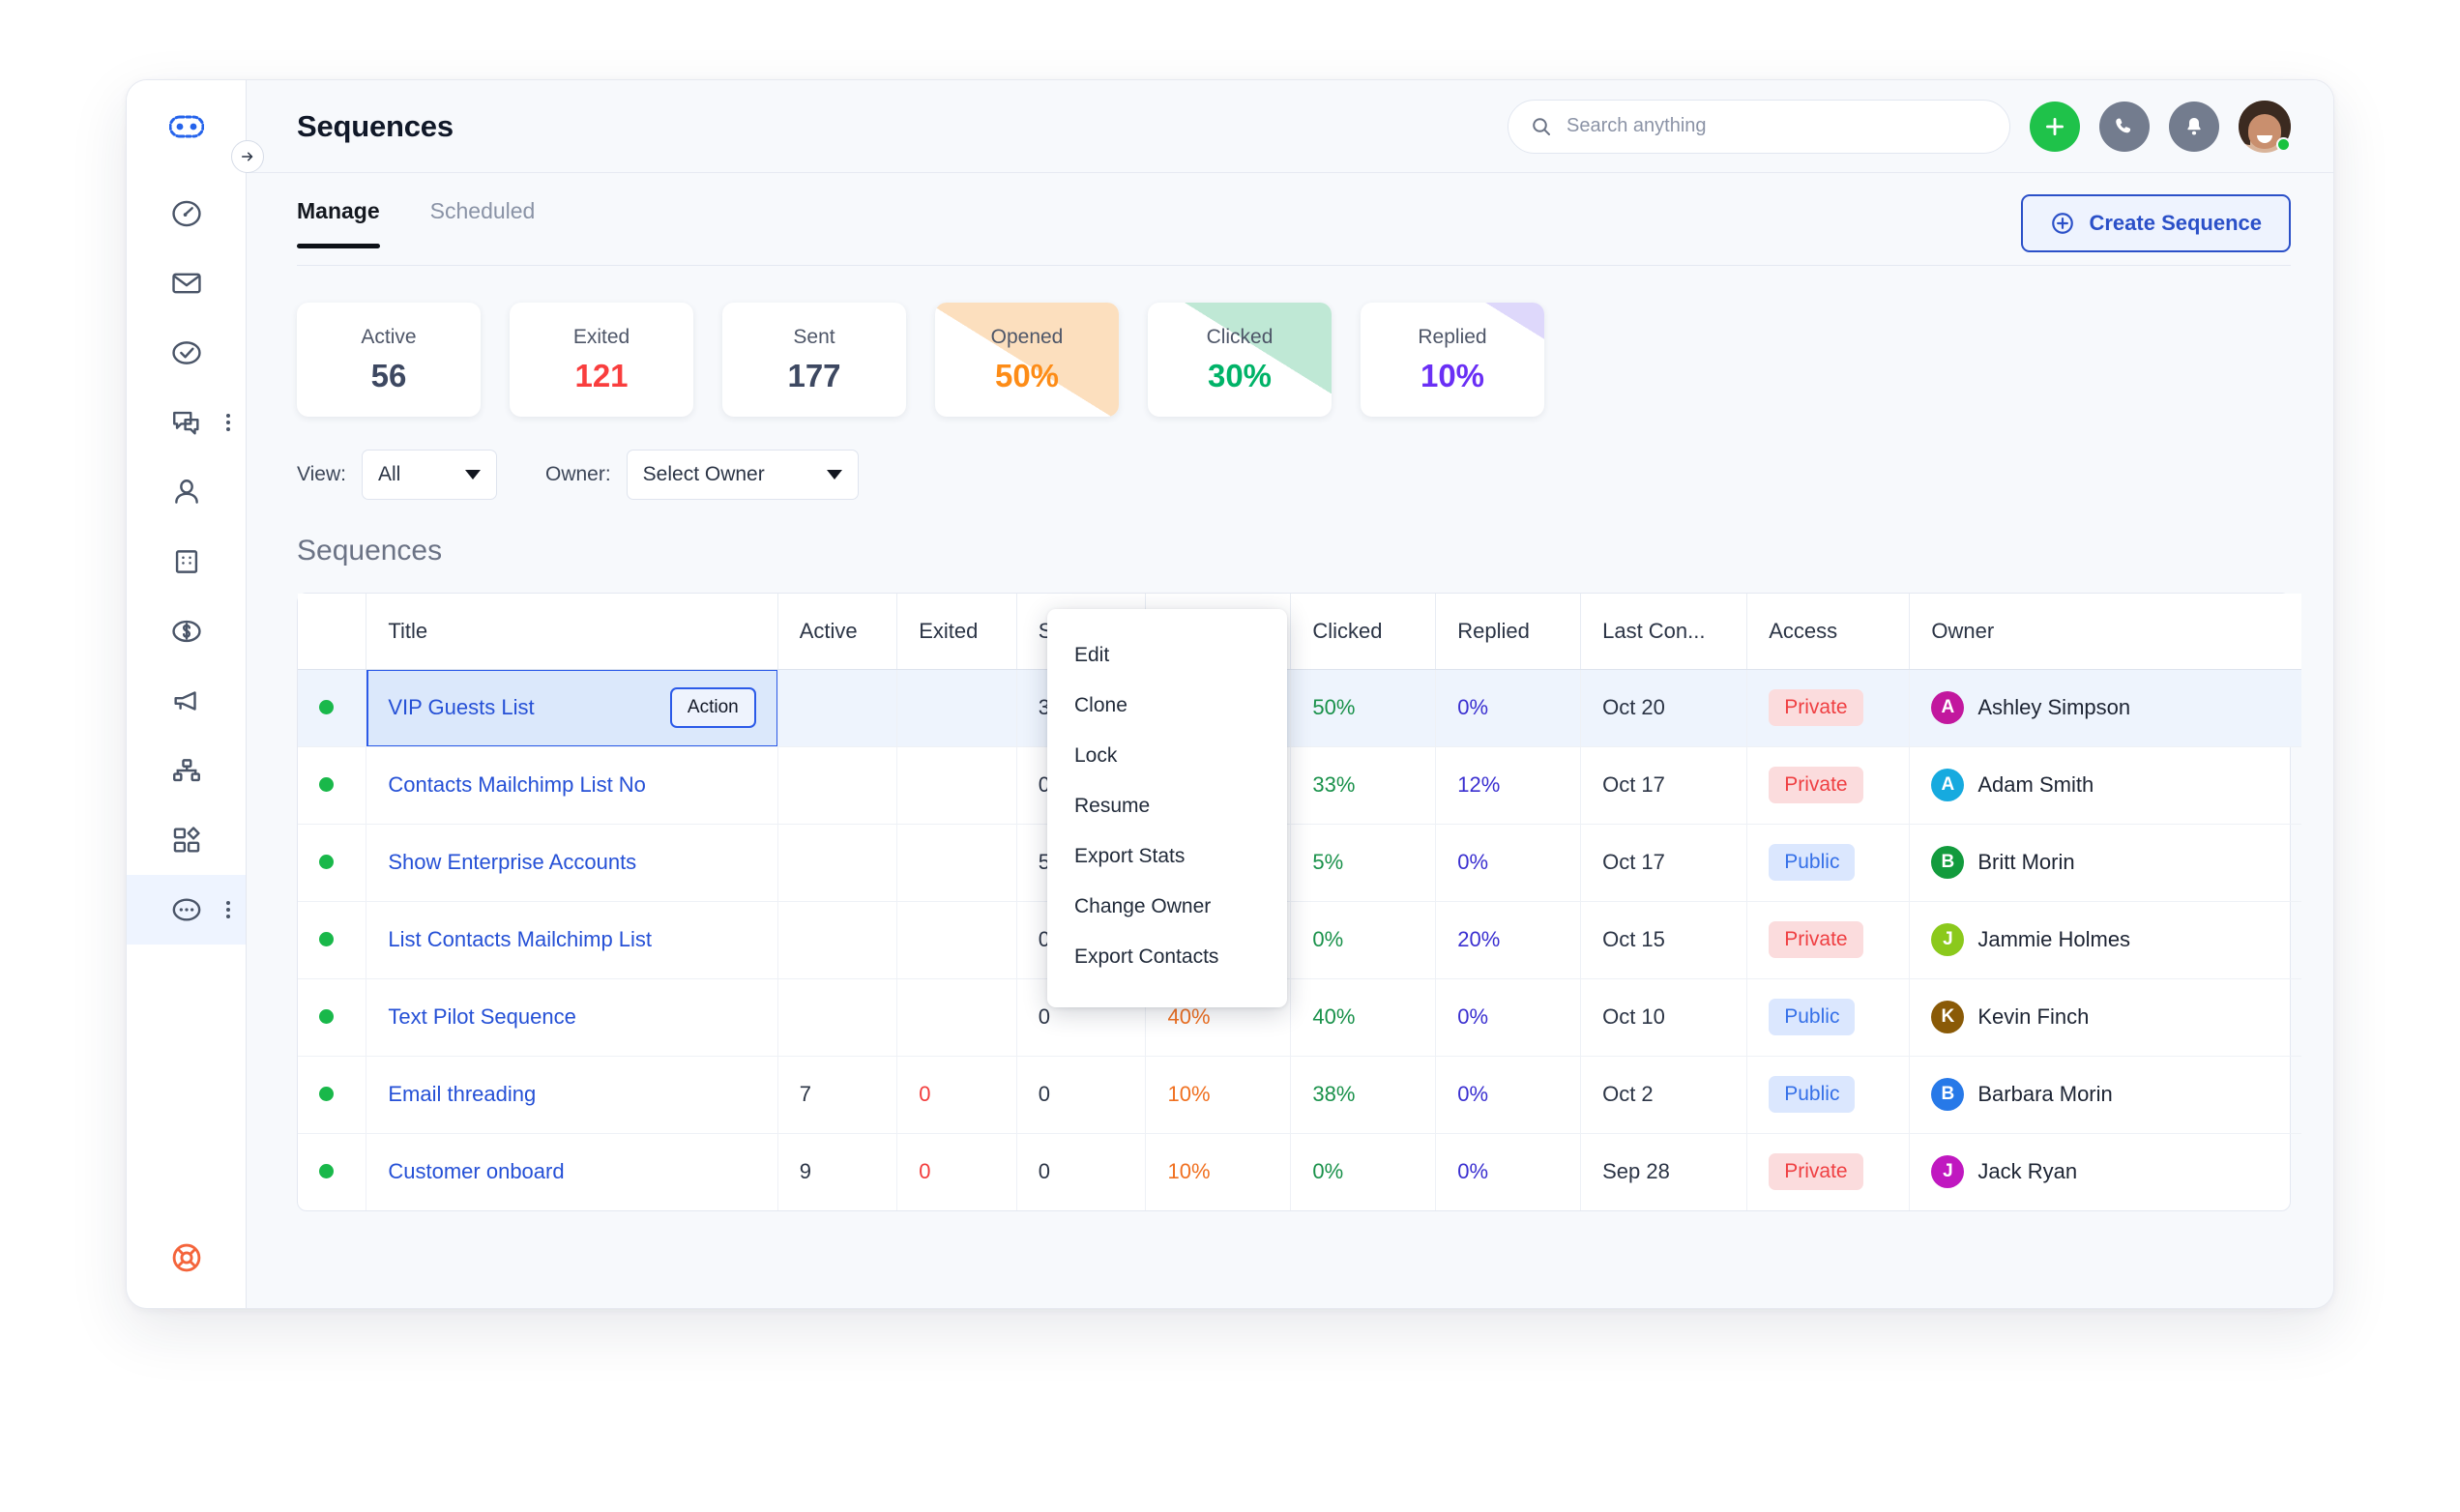 This screenshot has width=2460, height=1512. What do you see at coordinates (1167, 856) in the screenshot?
I see `menu-item-export-stats: Export Stats` at bounding box center [1167, 856].